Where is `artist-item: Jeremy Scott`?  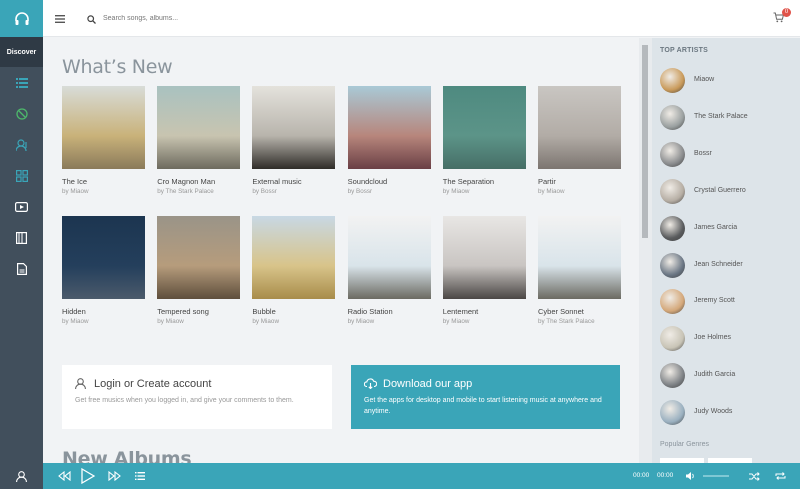
artist-item: Jeremy Scott is located at coordinates (730, 302).